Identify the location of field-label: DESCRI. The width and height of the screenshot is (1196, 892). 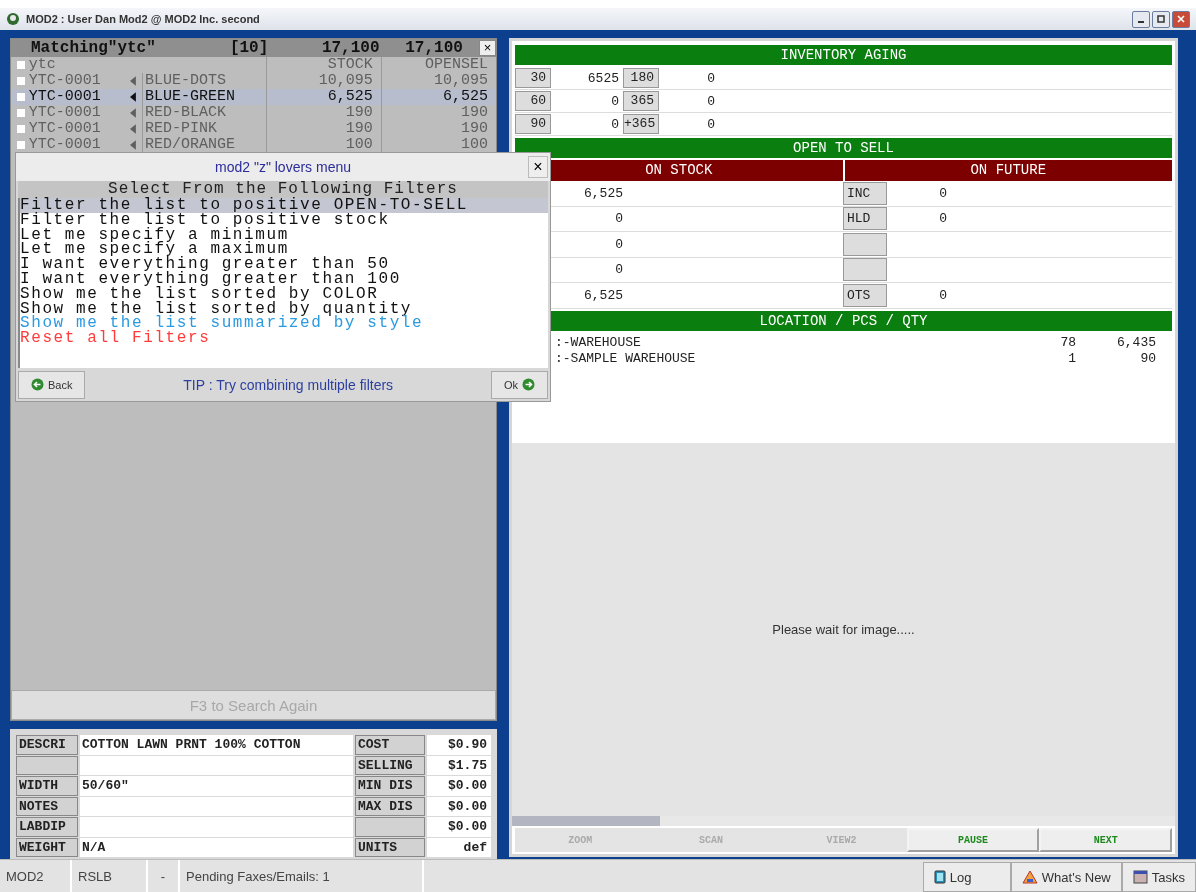
(47, 745).